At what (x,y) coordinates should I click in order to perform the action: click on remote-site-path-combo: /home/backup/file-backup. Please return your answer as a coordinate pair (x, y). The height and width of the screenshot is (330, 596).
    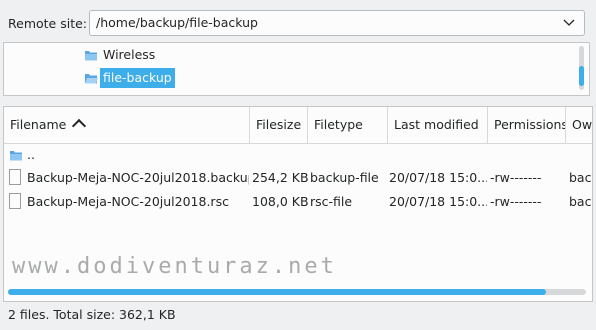
    Looking at the image, I should click on (337, 23).